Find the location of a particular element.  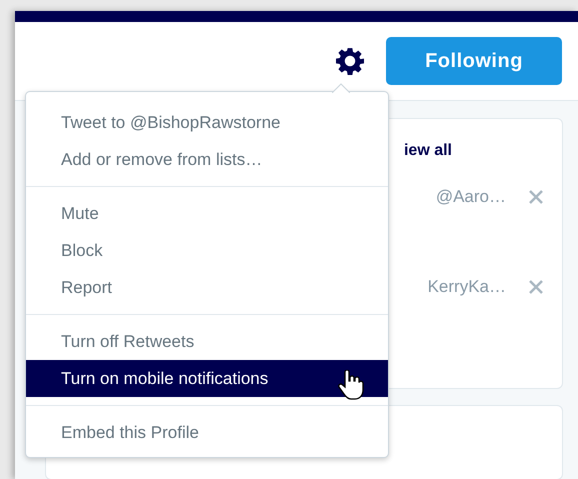

menu-item: Report is located at coordinates (207, 287).